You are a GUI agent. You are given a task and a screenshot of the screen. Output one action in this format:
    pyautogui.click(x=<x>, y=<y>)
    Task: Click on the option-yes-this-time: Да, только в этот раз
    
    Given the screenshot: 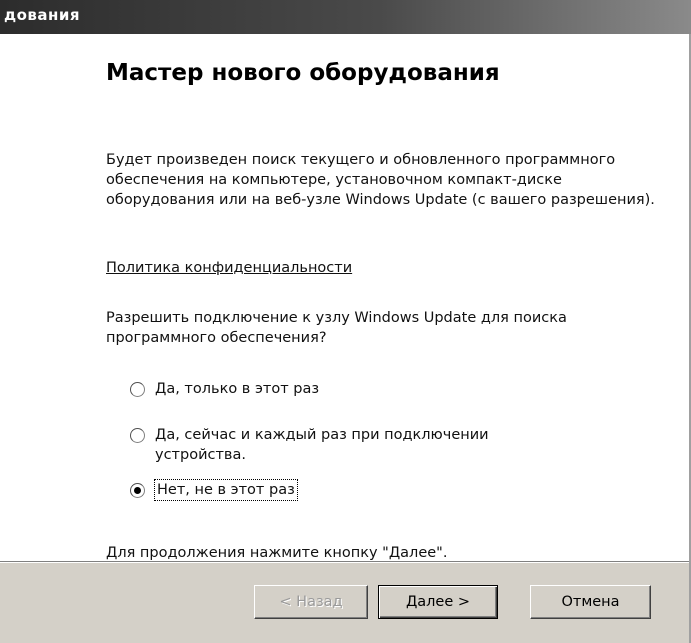 What is the action you would take?
    pyautogui.click(x=342, y=389)
    